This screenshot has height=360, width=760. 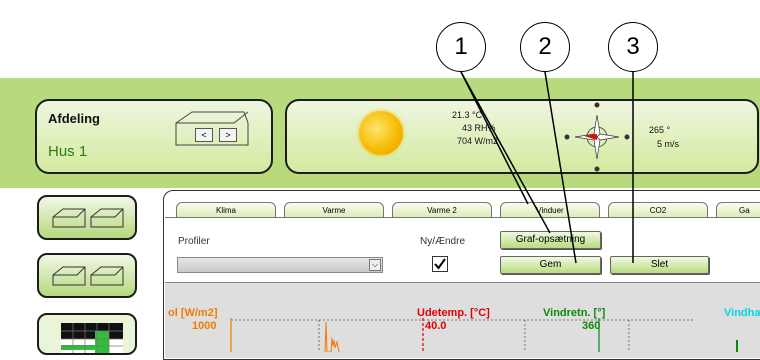 What do you see at coordinates (484, 335) in the screenshot?
I see `chart-plot` at bounding box center [484, 335].